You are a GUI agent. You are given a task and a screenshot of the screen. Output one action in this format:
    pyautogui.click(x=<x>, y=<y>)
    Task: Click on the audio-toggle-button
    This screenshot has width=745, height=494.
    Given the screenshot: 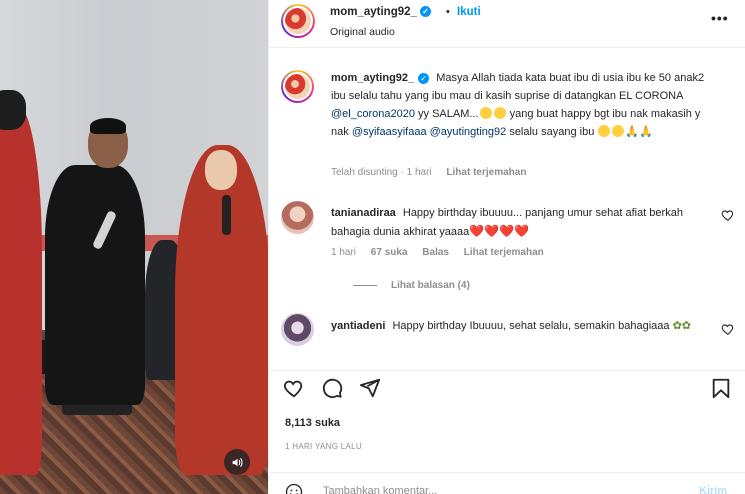 What is the action you would take?
    pyautogui.click(x=237, y=462)
    